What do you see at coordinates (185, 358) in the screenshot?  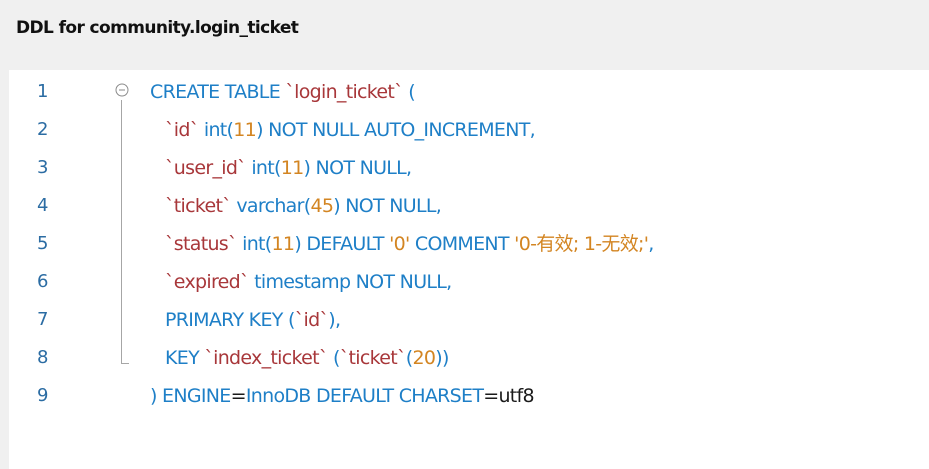 I see `code-token-kw: KEY` at bounding box center [185, 358].